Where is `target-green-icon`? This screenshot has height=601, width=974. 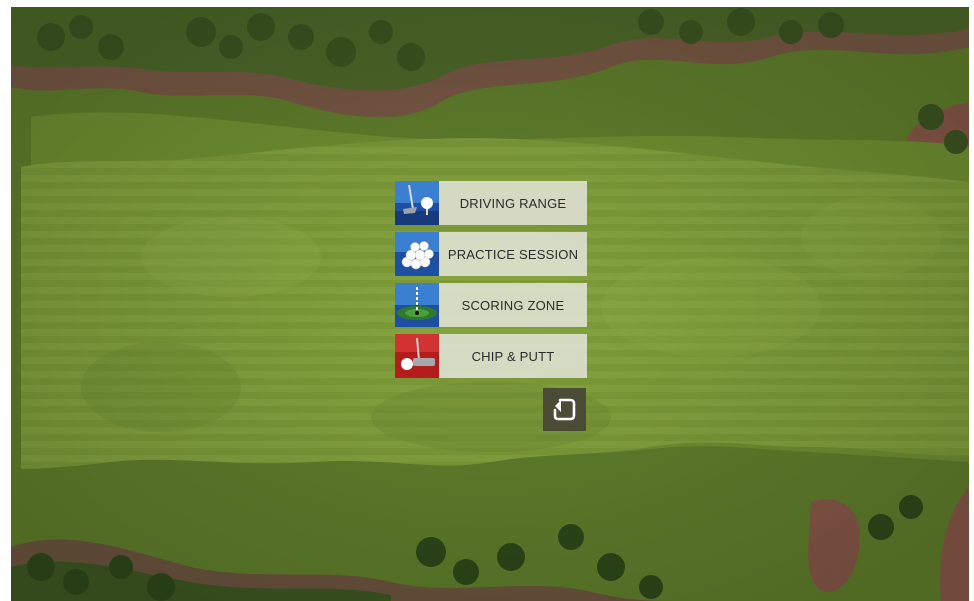 target-green-icon is located at coordinates (417, 305).